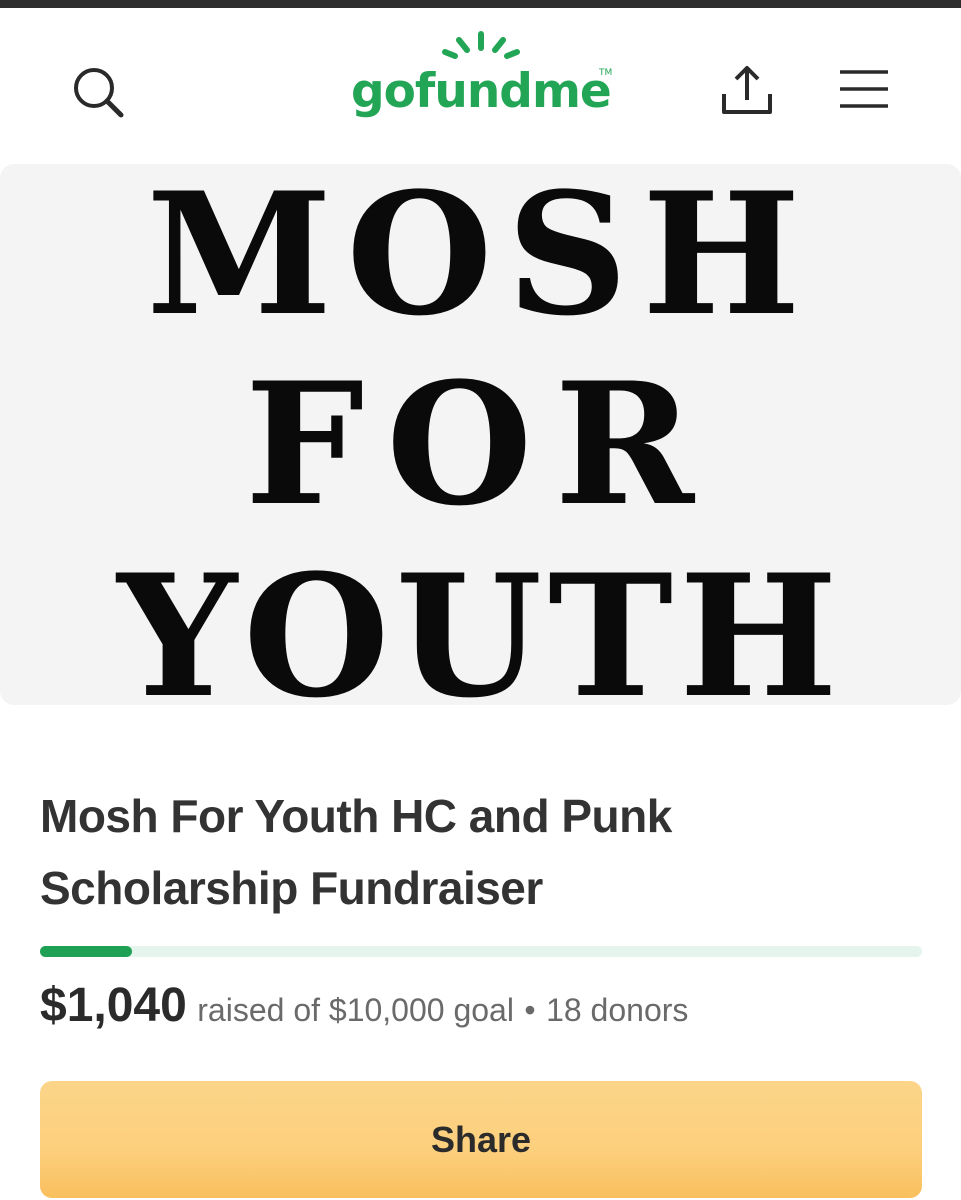 The image size is (961, 1200). Describe the element at coordinates (606, 73) in the screenshot. I see `logo-trademark: TM` at that location.